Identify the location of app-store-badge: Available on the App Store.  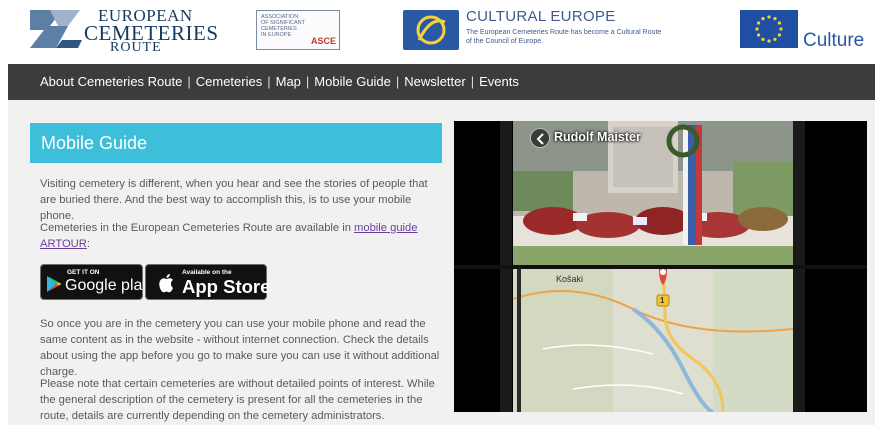
(208, 282).